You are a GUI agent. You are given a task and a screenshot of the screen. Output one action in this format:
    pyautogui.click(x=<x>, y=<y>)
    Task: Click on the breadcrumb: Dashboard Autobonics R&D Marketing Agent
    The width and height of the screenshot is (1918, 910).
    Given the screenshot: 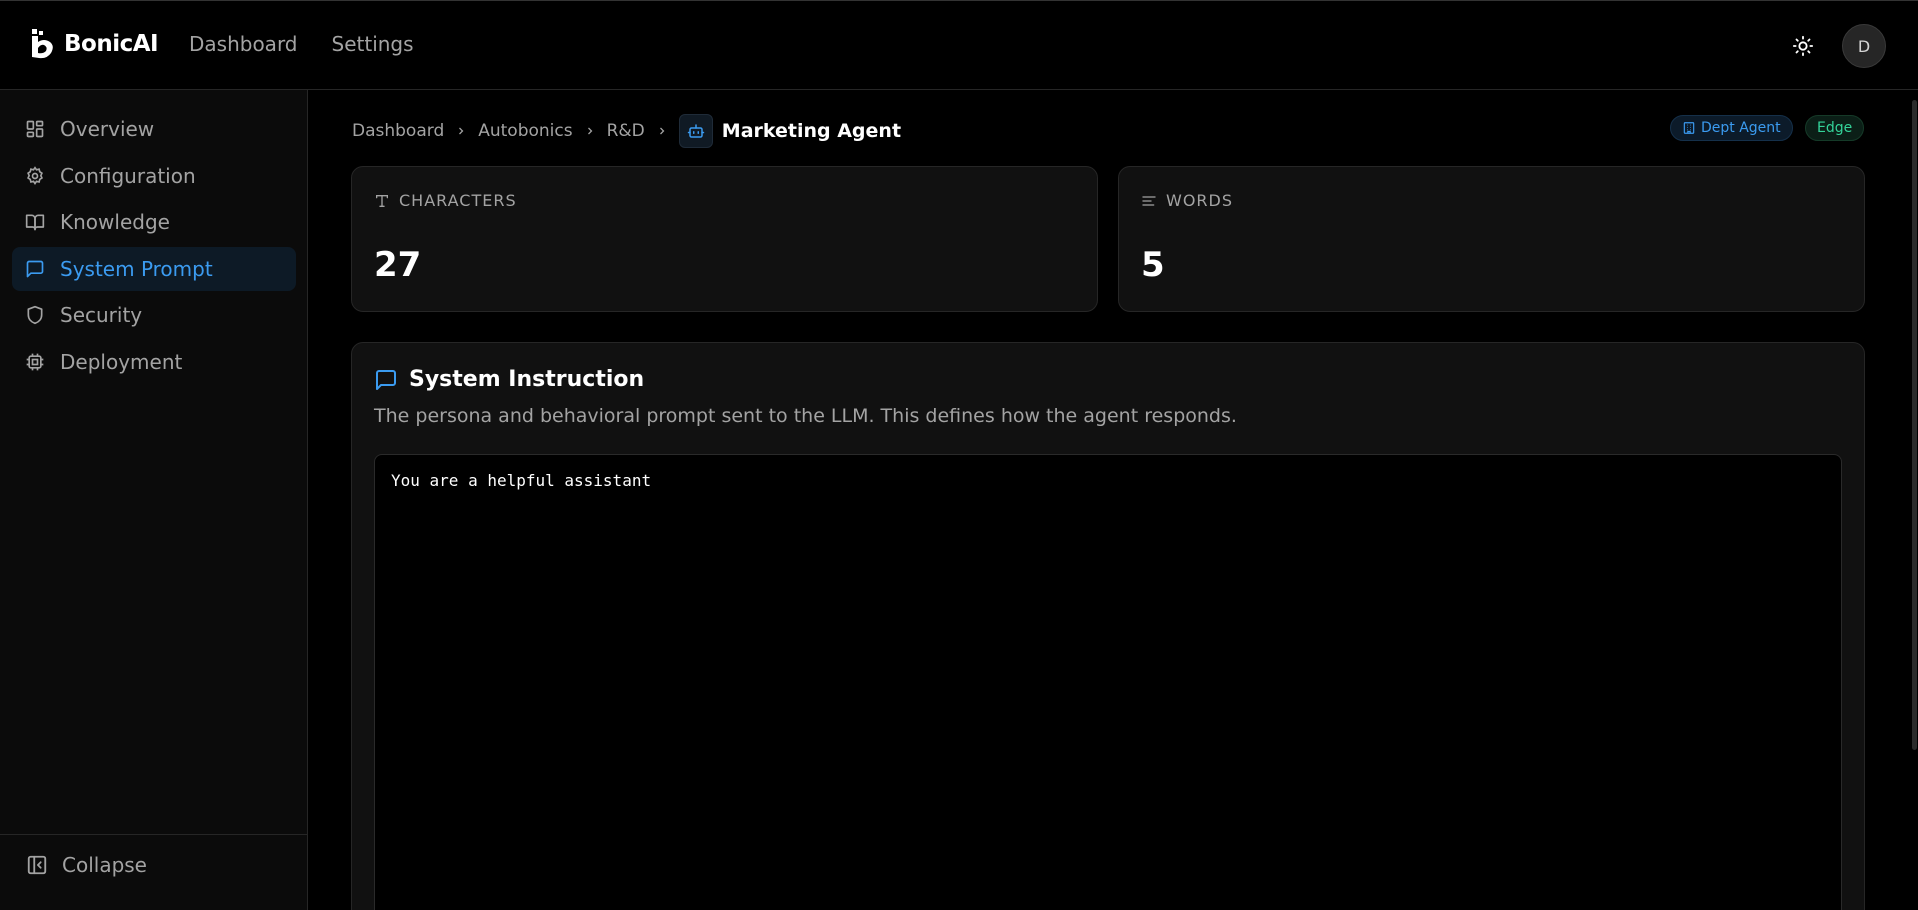 What is the action you would take?
    pyautogui.click(x=626, y=131)
    